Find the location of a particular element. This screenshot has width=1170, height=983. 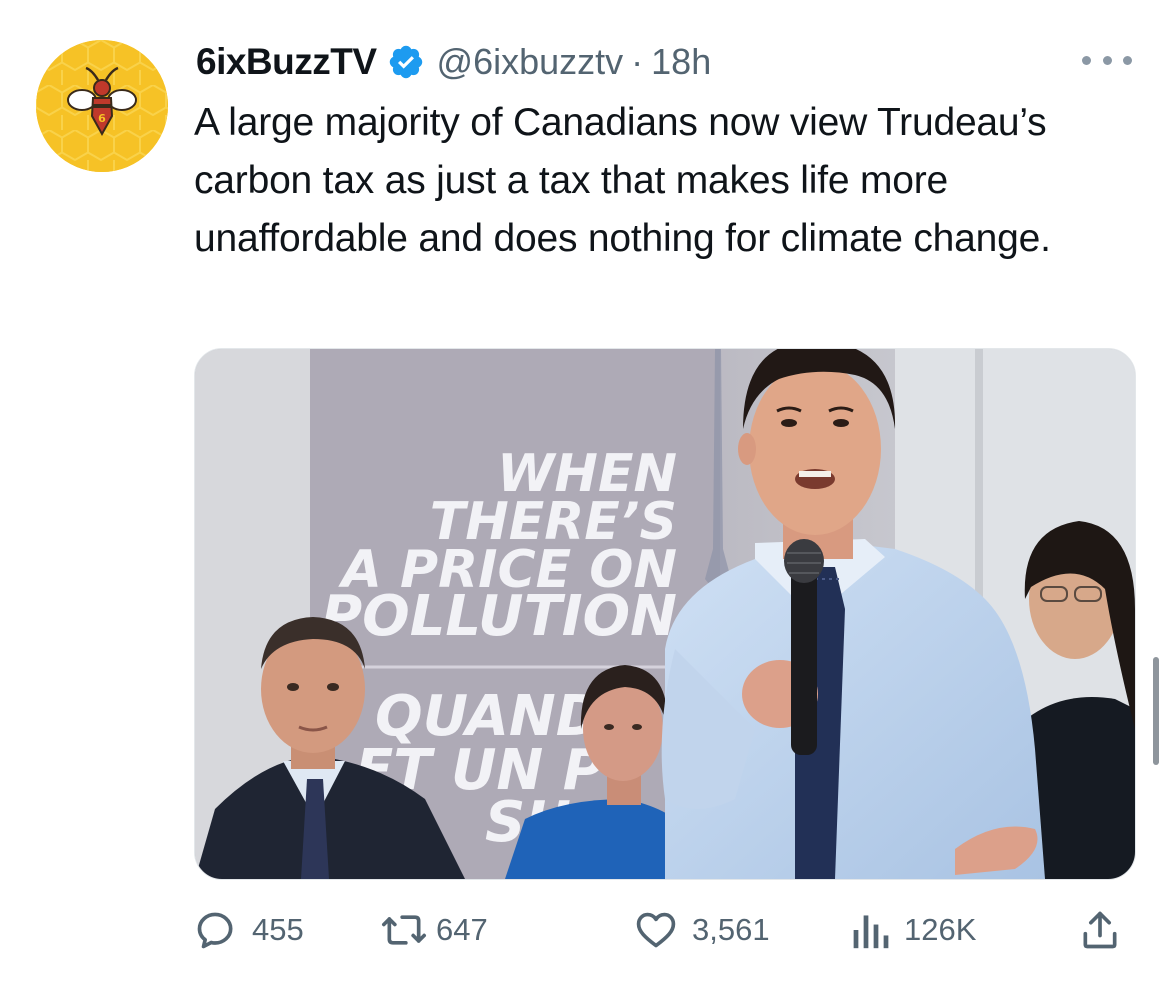

views-action: 126K is located at coordinates (913, 930).